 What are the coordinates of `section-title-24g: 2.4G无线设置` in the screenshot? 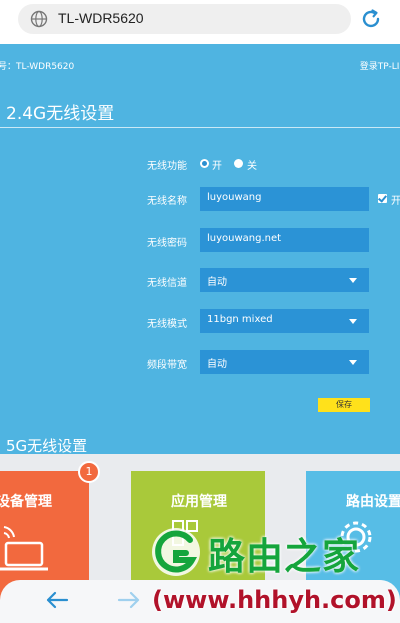 It's located at (60, 114).